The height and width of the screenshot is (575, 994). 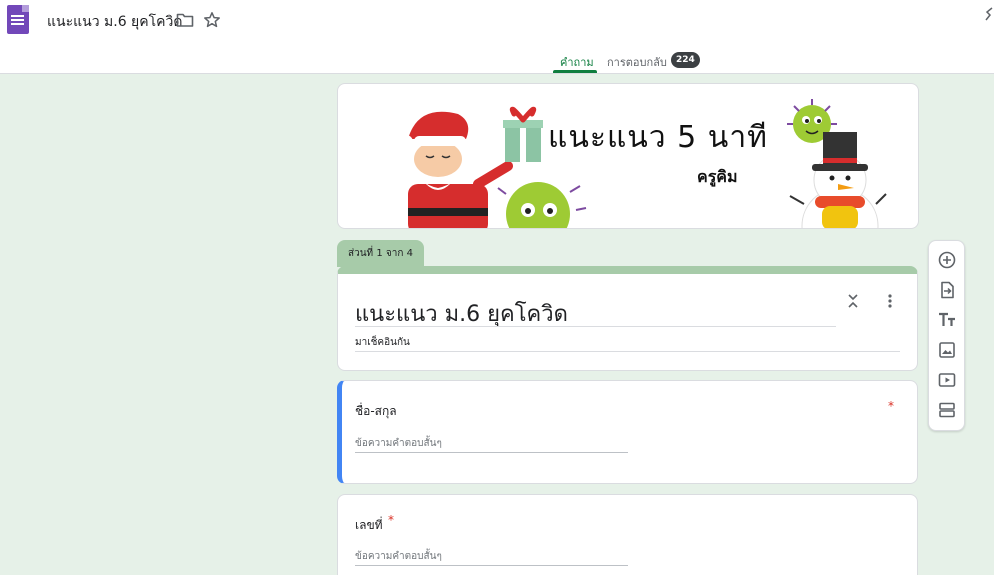 I want to click on form-header-card: แนะแนว ม.6 ยุคโควิด มาเช็คอินกัน, so click(x=627, y=318).